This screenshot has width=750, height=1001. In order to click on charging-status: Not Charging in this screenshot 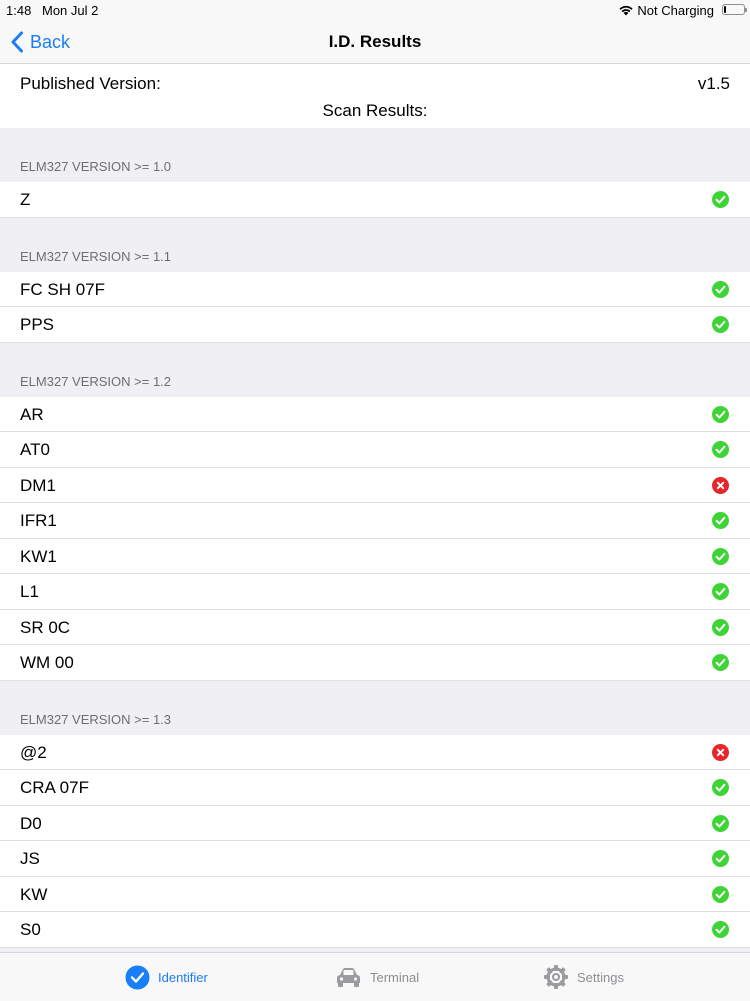, I will do `click(675, 10)`.